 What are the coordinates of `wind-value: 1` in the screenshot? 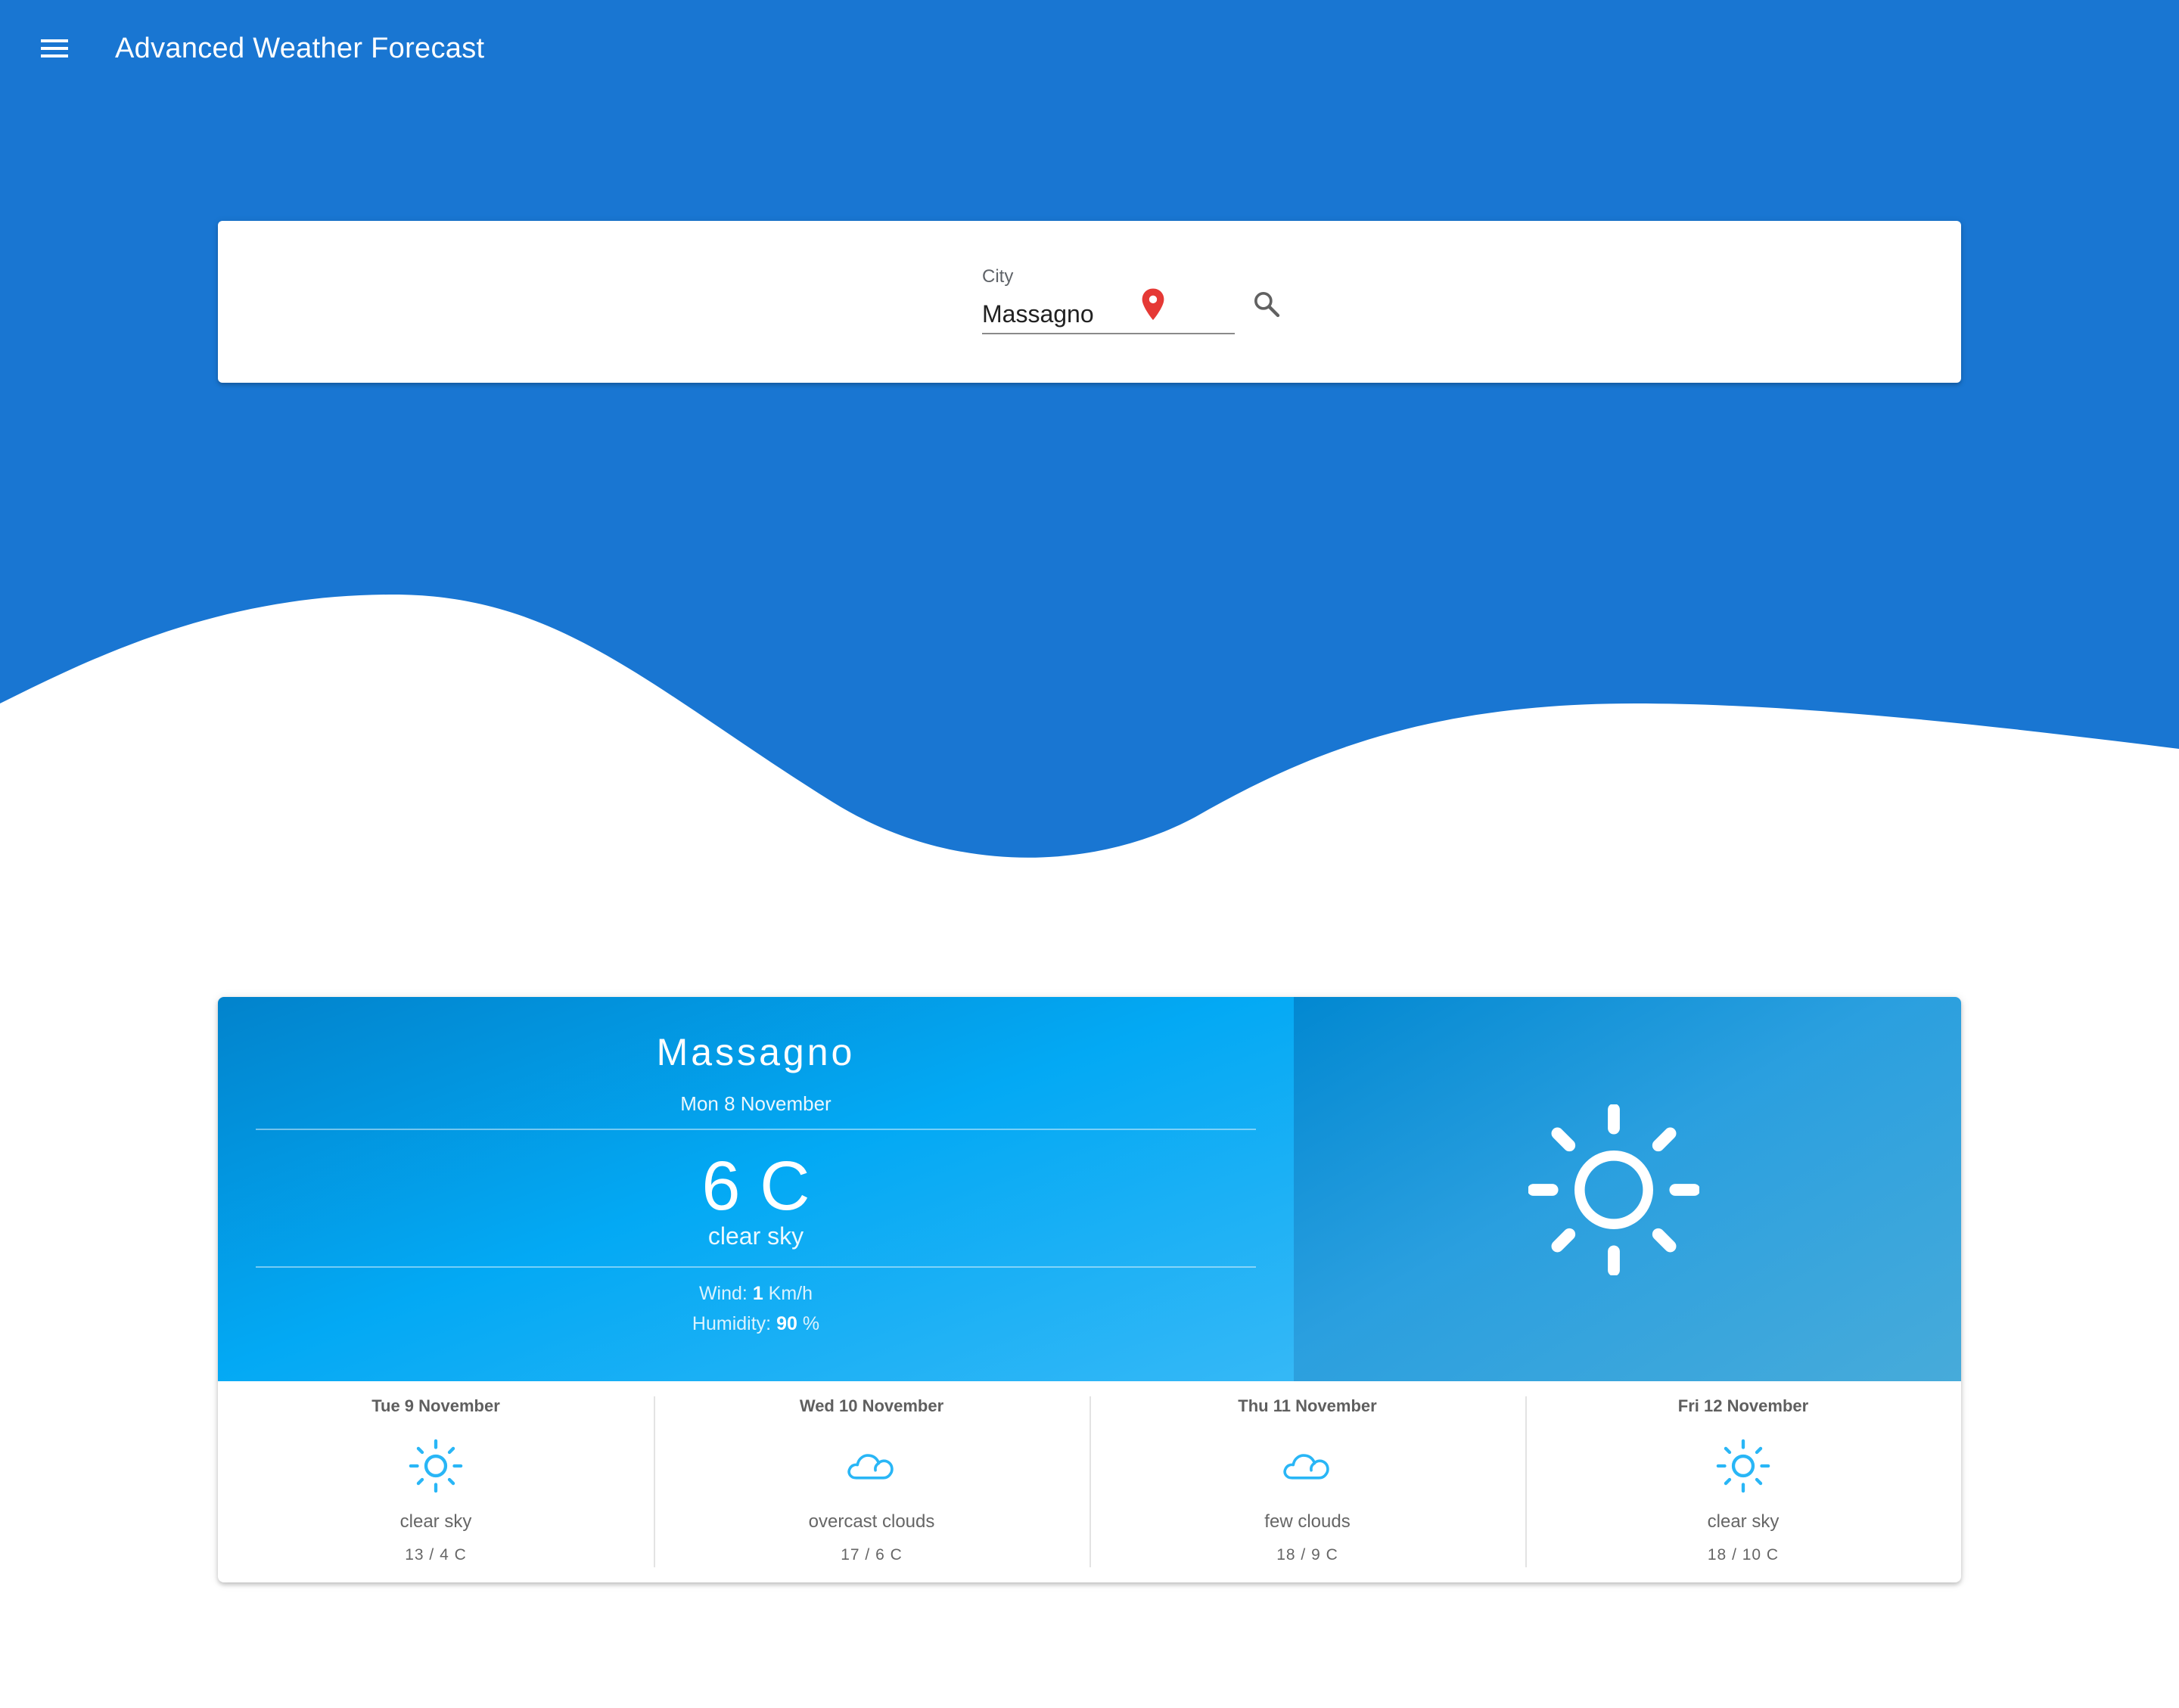 It's located at (758, 1294).